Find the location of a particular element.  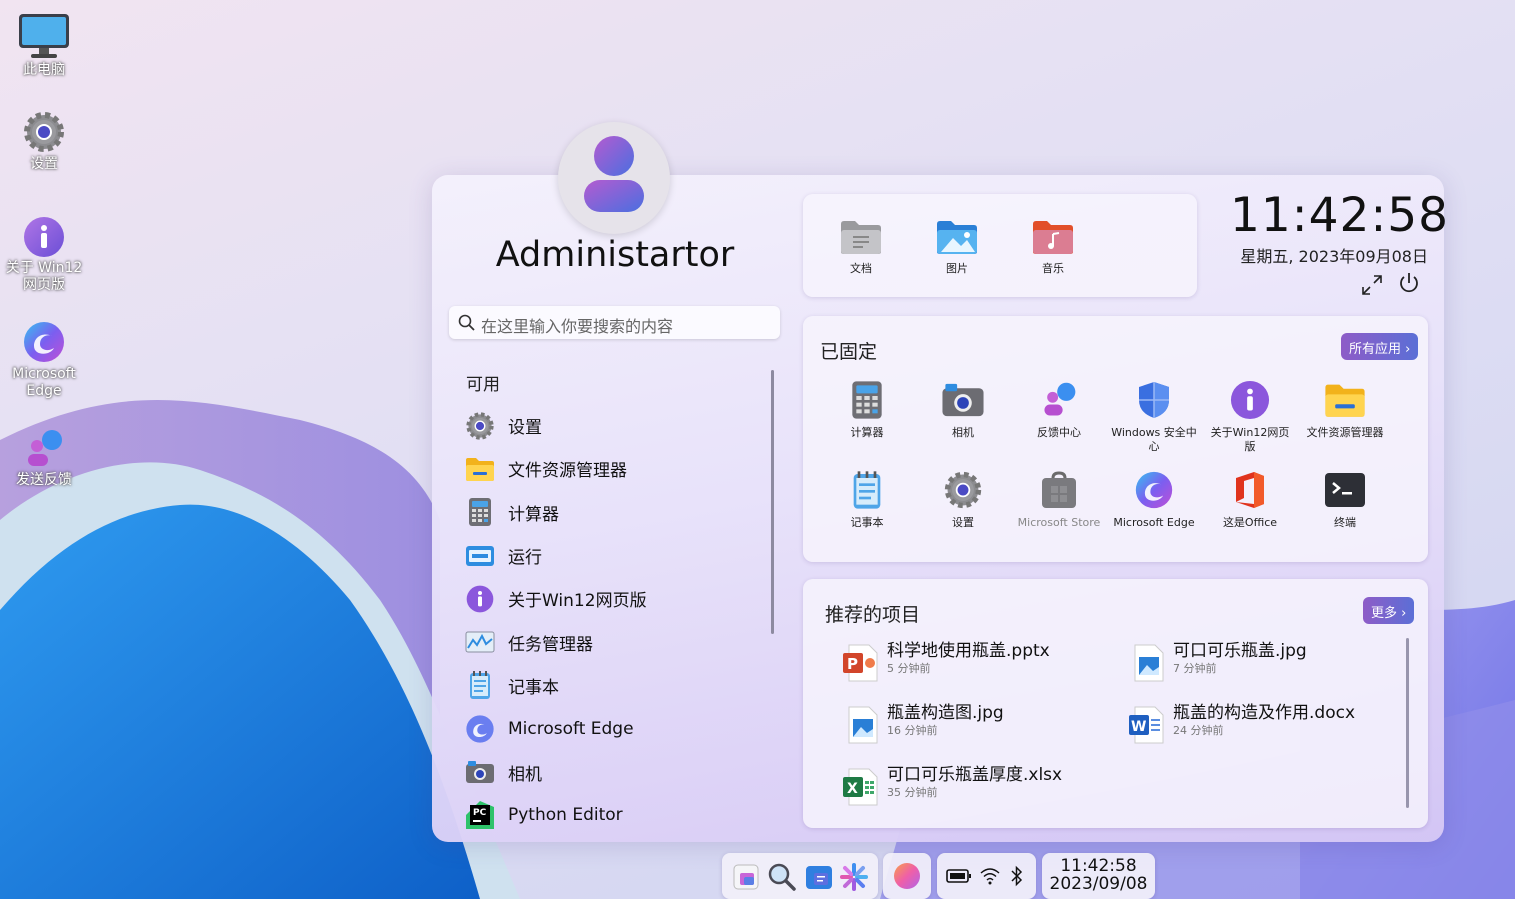

store-icon is located at coordinates (1059, 489).